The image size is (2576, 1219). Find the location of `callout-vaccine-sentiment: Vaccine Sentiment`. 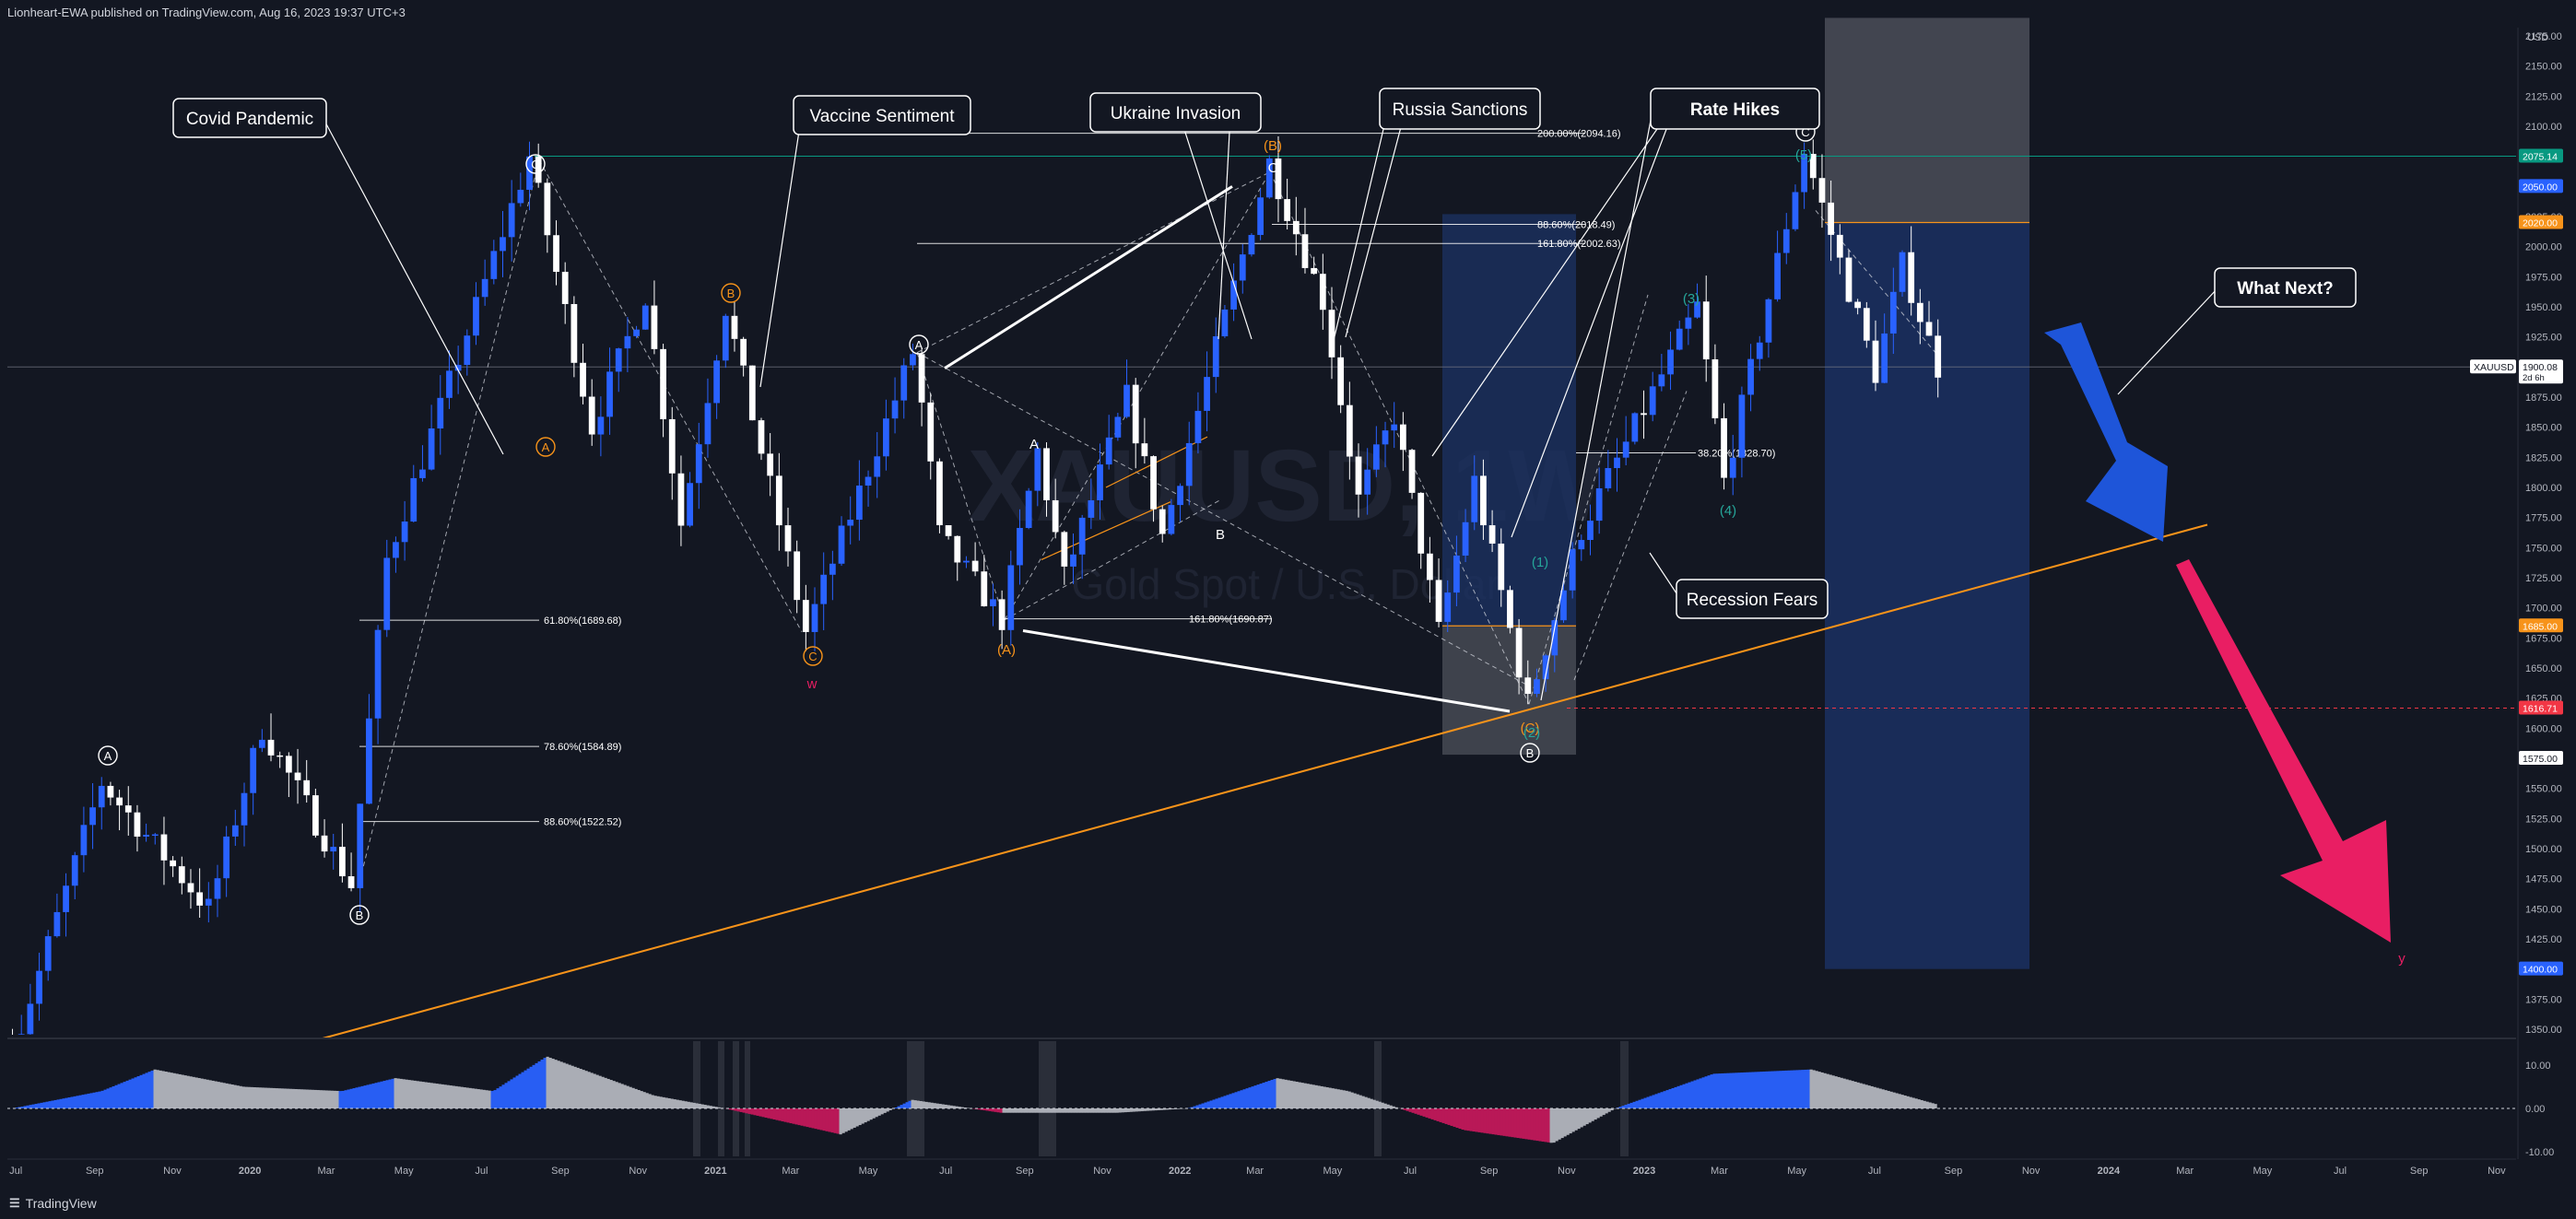

callout-vaccine-sentiment: Vaccine Sentiment is located at coordinates (882, 115).